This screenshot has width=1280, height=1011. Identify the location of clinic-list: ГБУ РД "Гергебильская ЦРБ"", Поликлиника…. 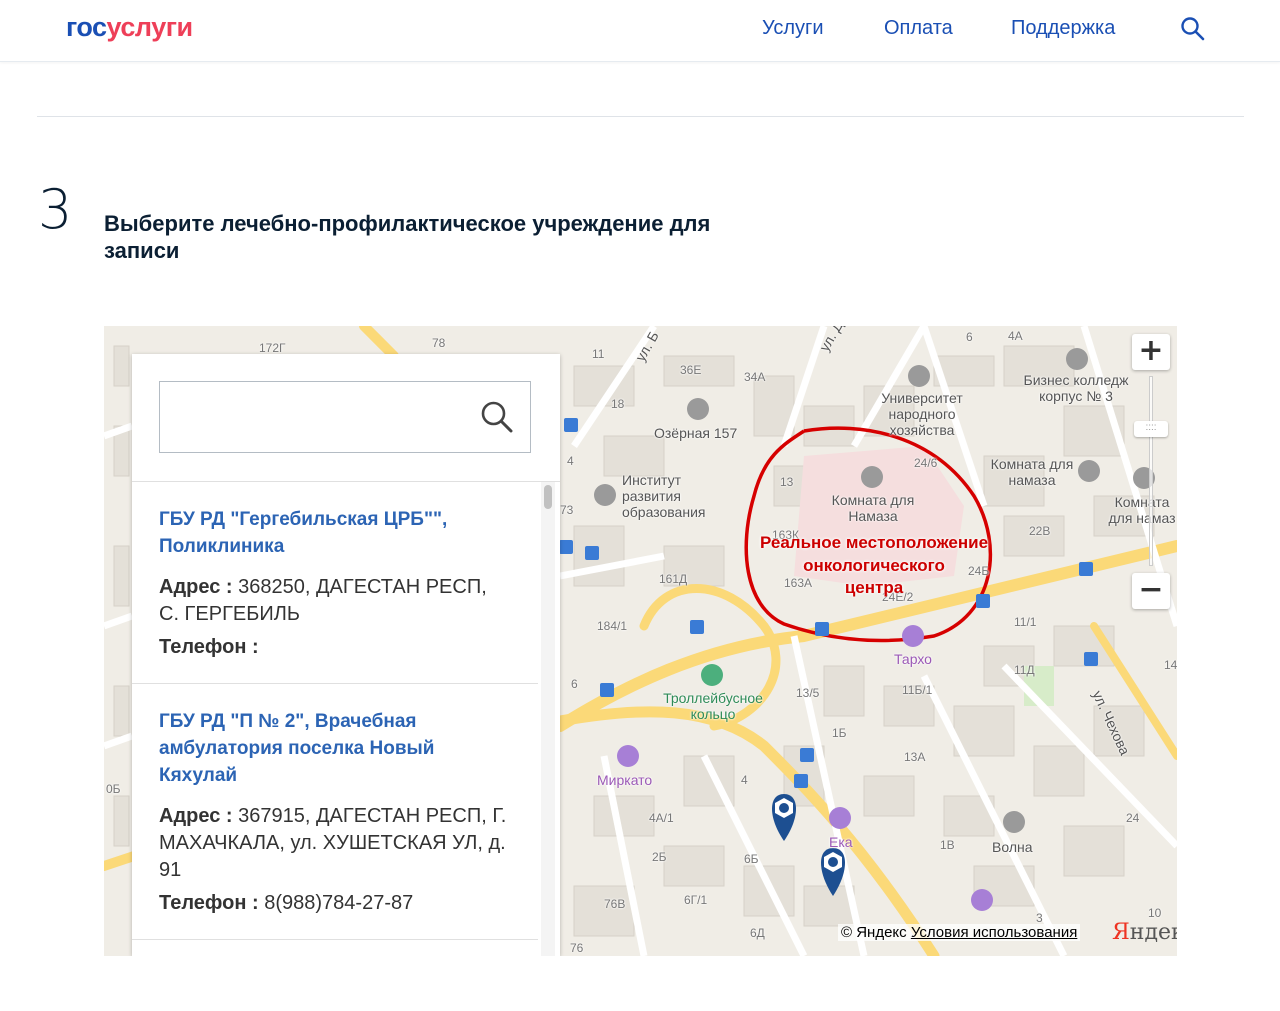
(335, 719).